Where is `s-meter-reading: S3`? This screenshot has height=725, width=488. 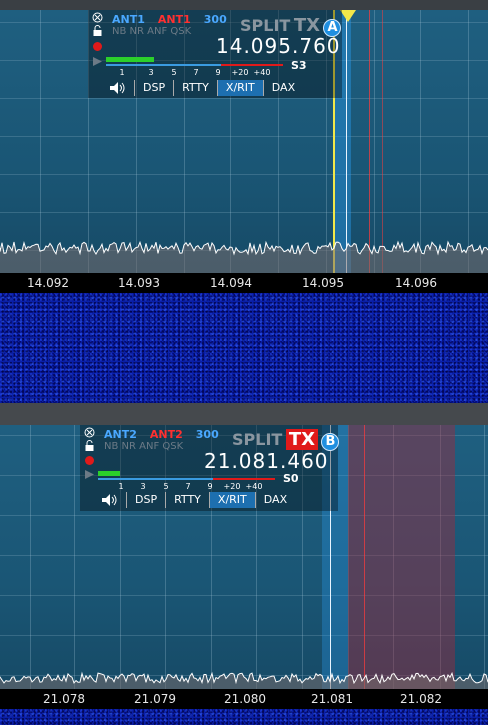 s-meter-reading: S3 is located at coordinates (299, 65).